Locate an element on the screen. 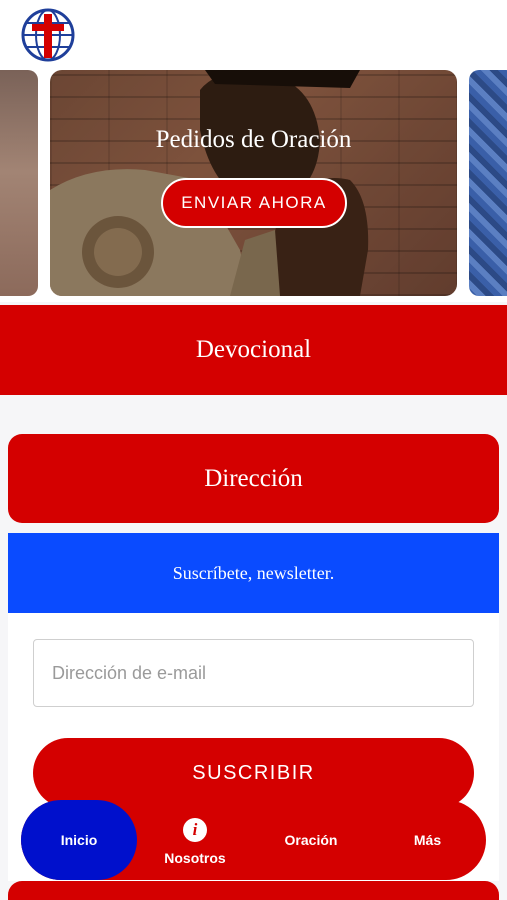 The image size is (507, 900). tab-nosotros: i Nosotros is located at coordinates (195, 840).